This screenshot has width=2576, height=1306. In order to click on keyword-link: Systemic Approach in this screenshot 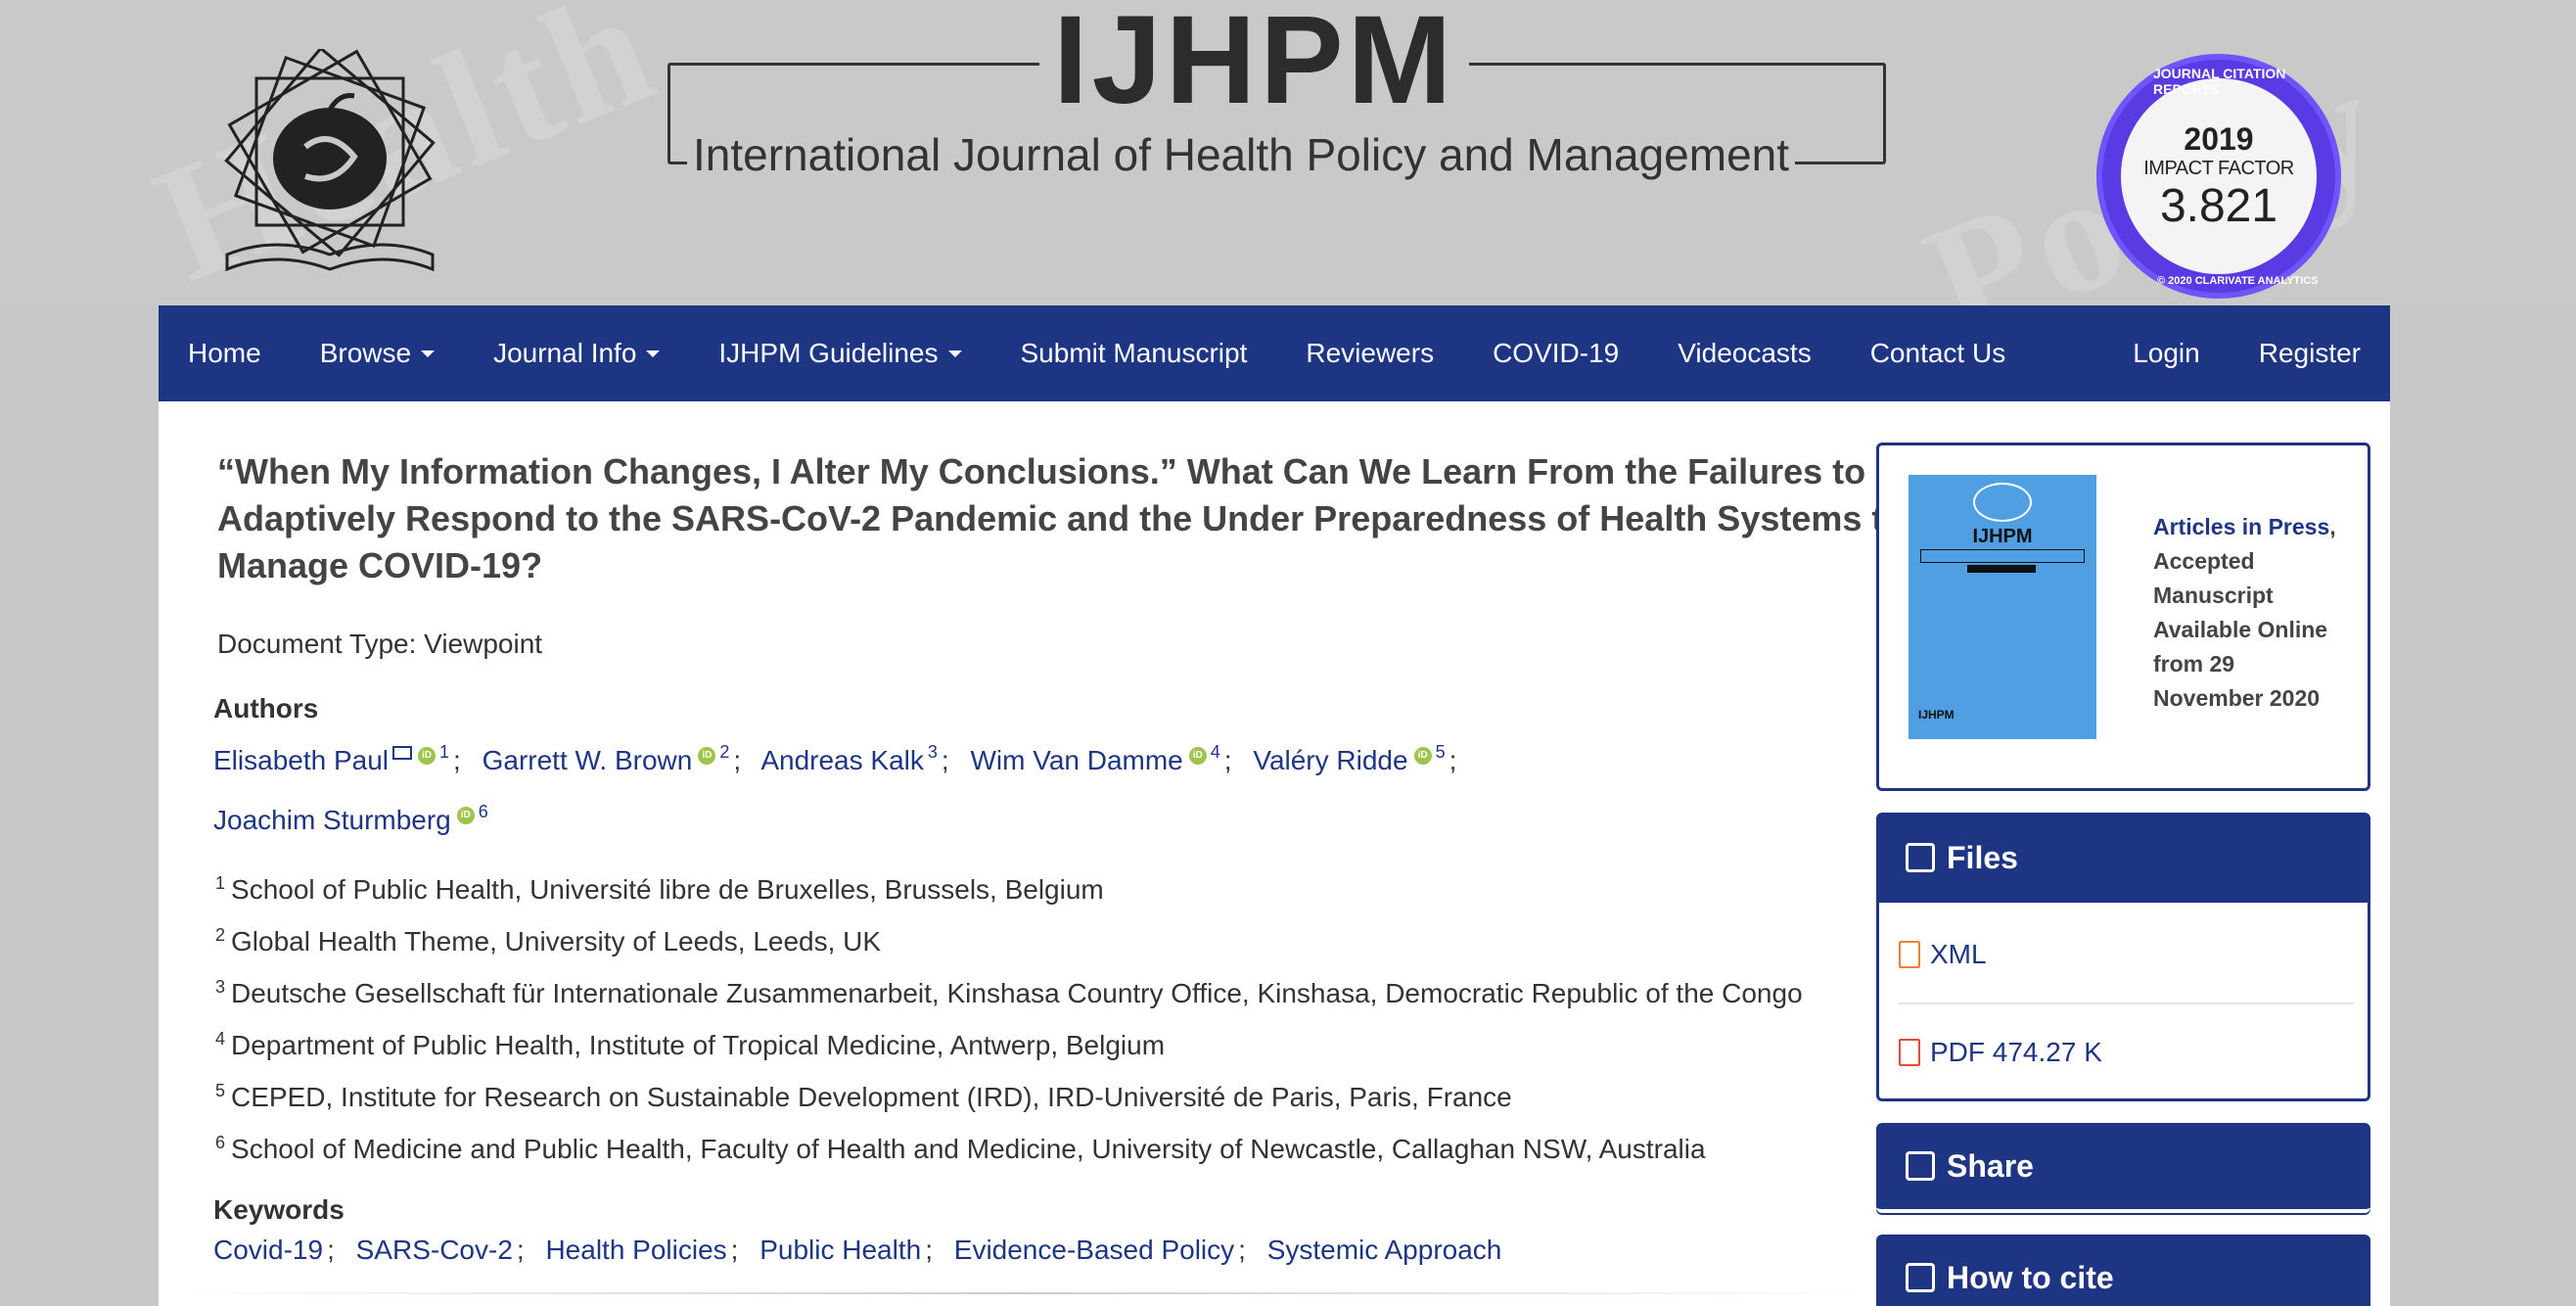, I will do `click(1385, 1250)`.